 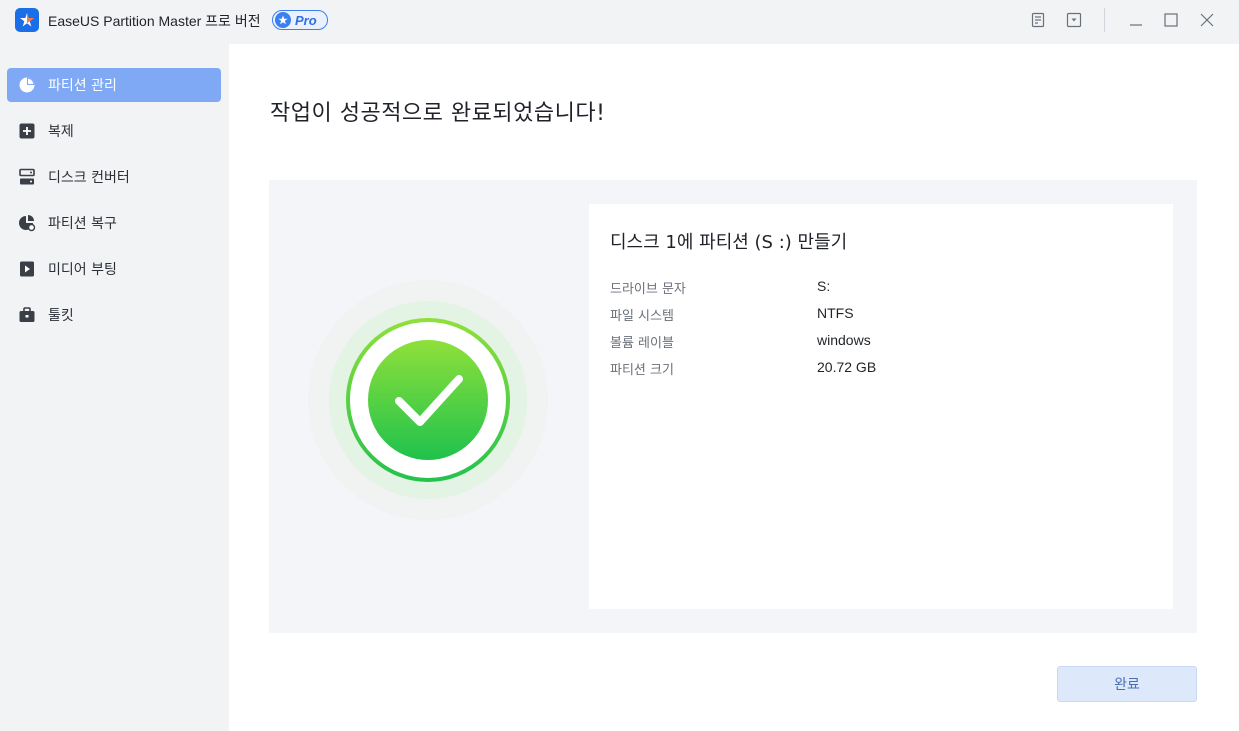 What do you see at coordinates (114, 315) in the screenshot?
I see `sidebar-item-toolkit: 툴킷` at bounding box center [114, 315].